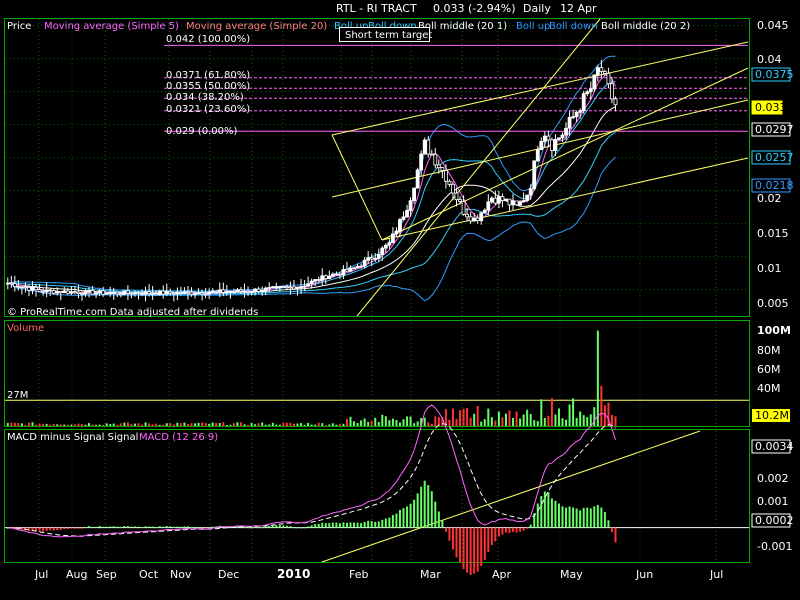 This screenshot has width=800, height=600. I want to click on legend-boll-down-2: Boll down, so click(573, 26).